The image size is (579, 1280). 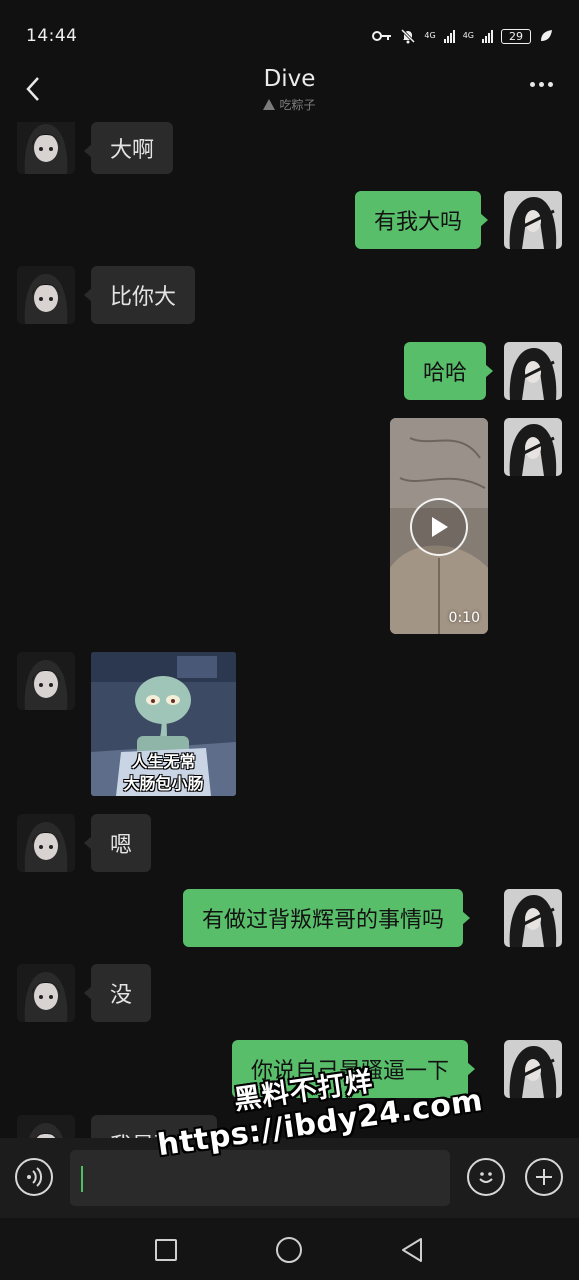 I want to click on chat-subtitle: 吃粽子, so click(x=289, y=104).